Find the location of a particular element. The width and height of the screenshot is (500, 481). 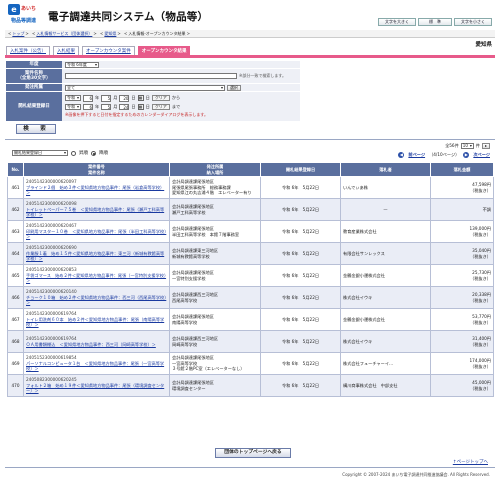

total-count: 全56件 is located at coordinates (452, 145).